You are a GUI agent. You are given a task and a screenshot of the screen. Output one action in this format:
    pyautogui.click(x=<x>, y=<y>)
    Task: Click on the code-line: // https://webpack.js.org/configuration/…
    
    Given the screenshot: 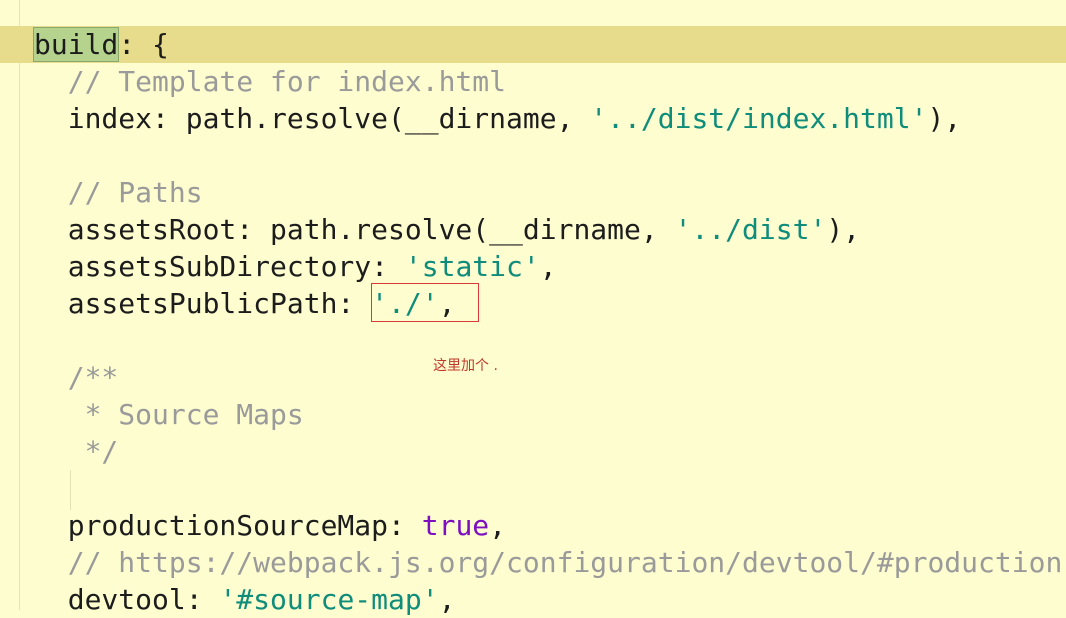 What is the action you would take?
    pyautogui.click(x=533, y=562)
    